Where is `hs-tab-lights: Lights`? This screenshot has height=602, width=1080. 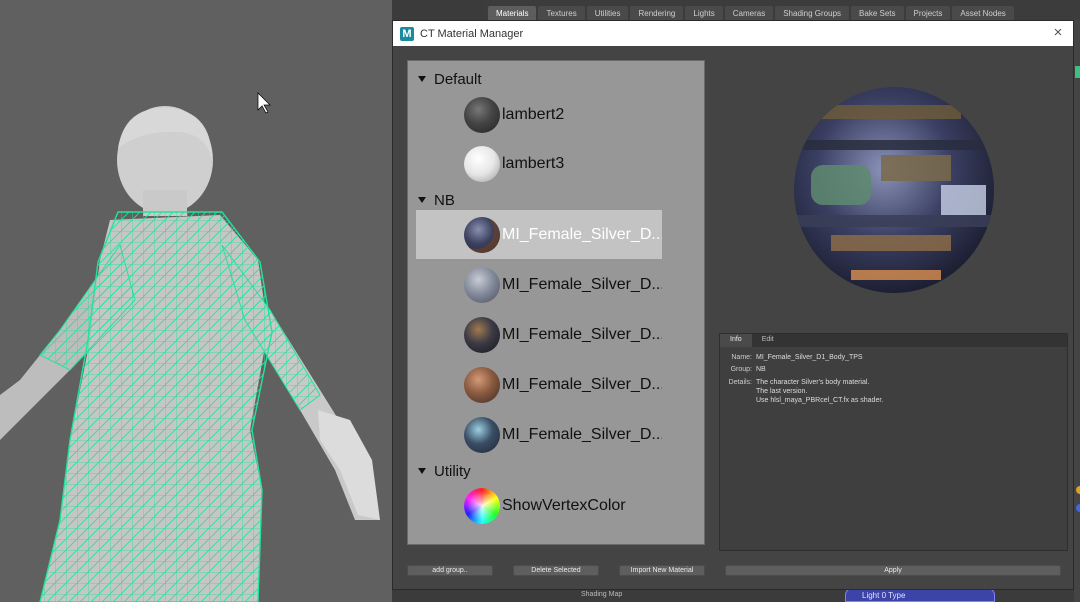
hs-tab-lights: Lights is located at coordinates (704, 13).